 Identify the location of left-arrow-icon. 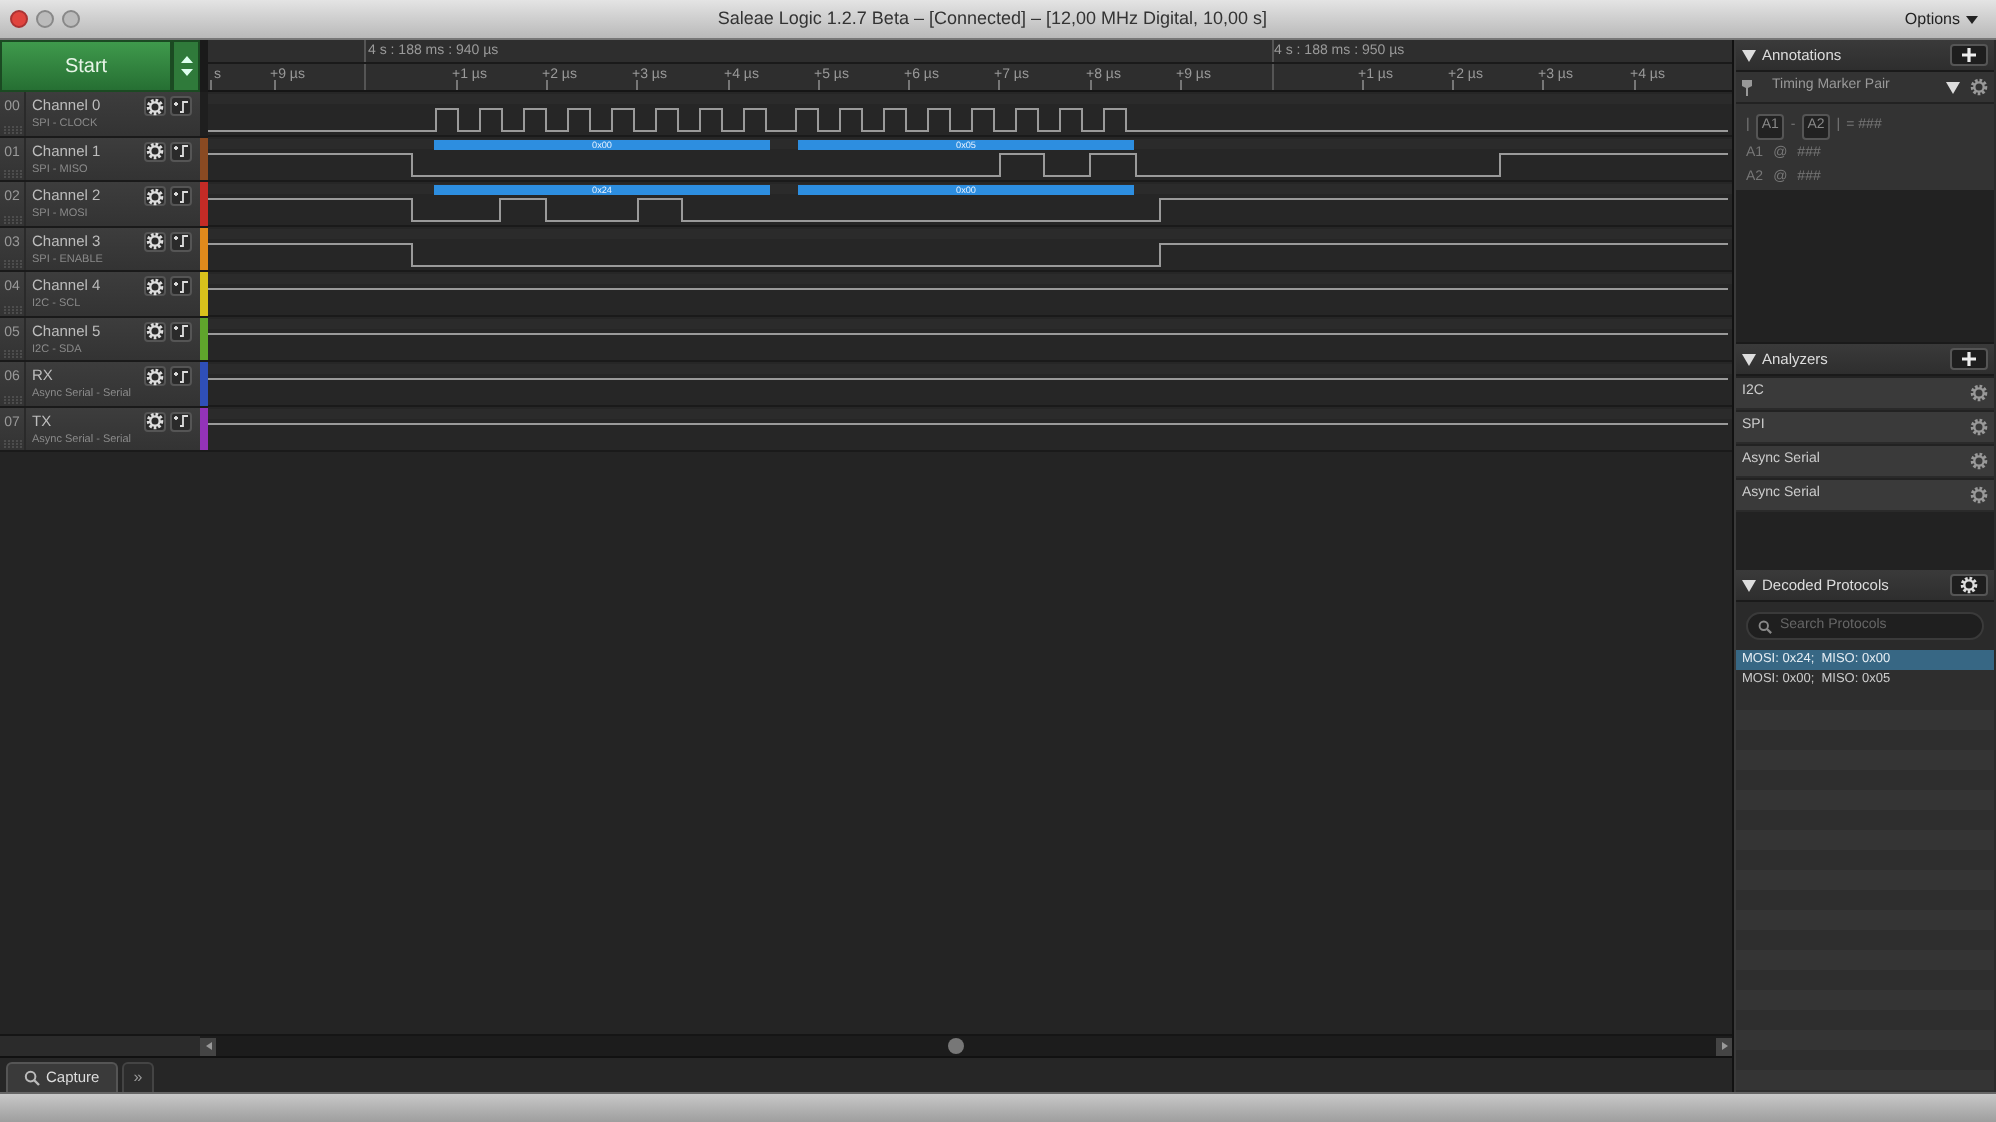
(208, 1046).